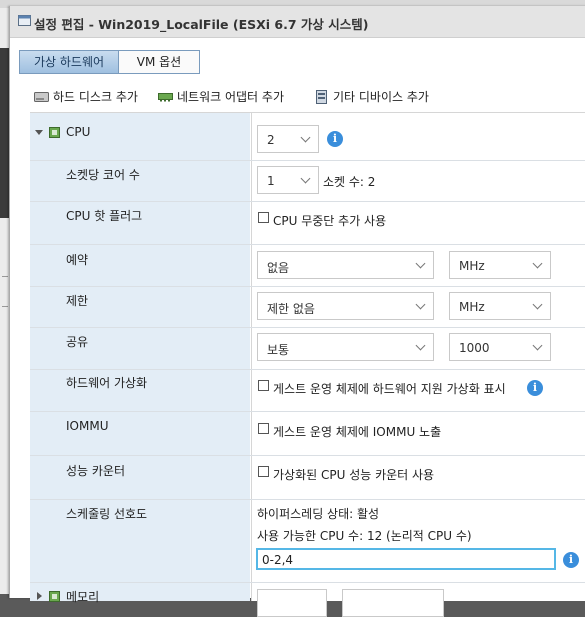 Image resolution: width=585 pixels, height=617 pixels. What do you see at coordinates (357, 432) in the screenshot?
I see `iommu-option: 게스트 운영 체제에 IOMMU 노출` at bounding box center [357, 432].